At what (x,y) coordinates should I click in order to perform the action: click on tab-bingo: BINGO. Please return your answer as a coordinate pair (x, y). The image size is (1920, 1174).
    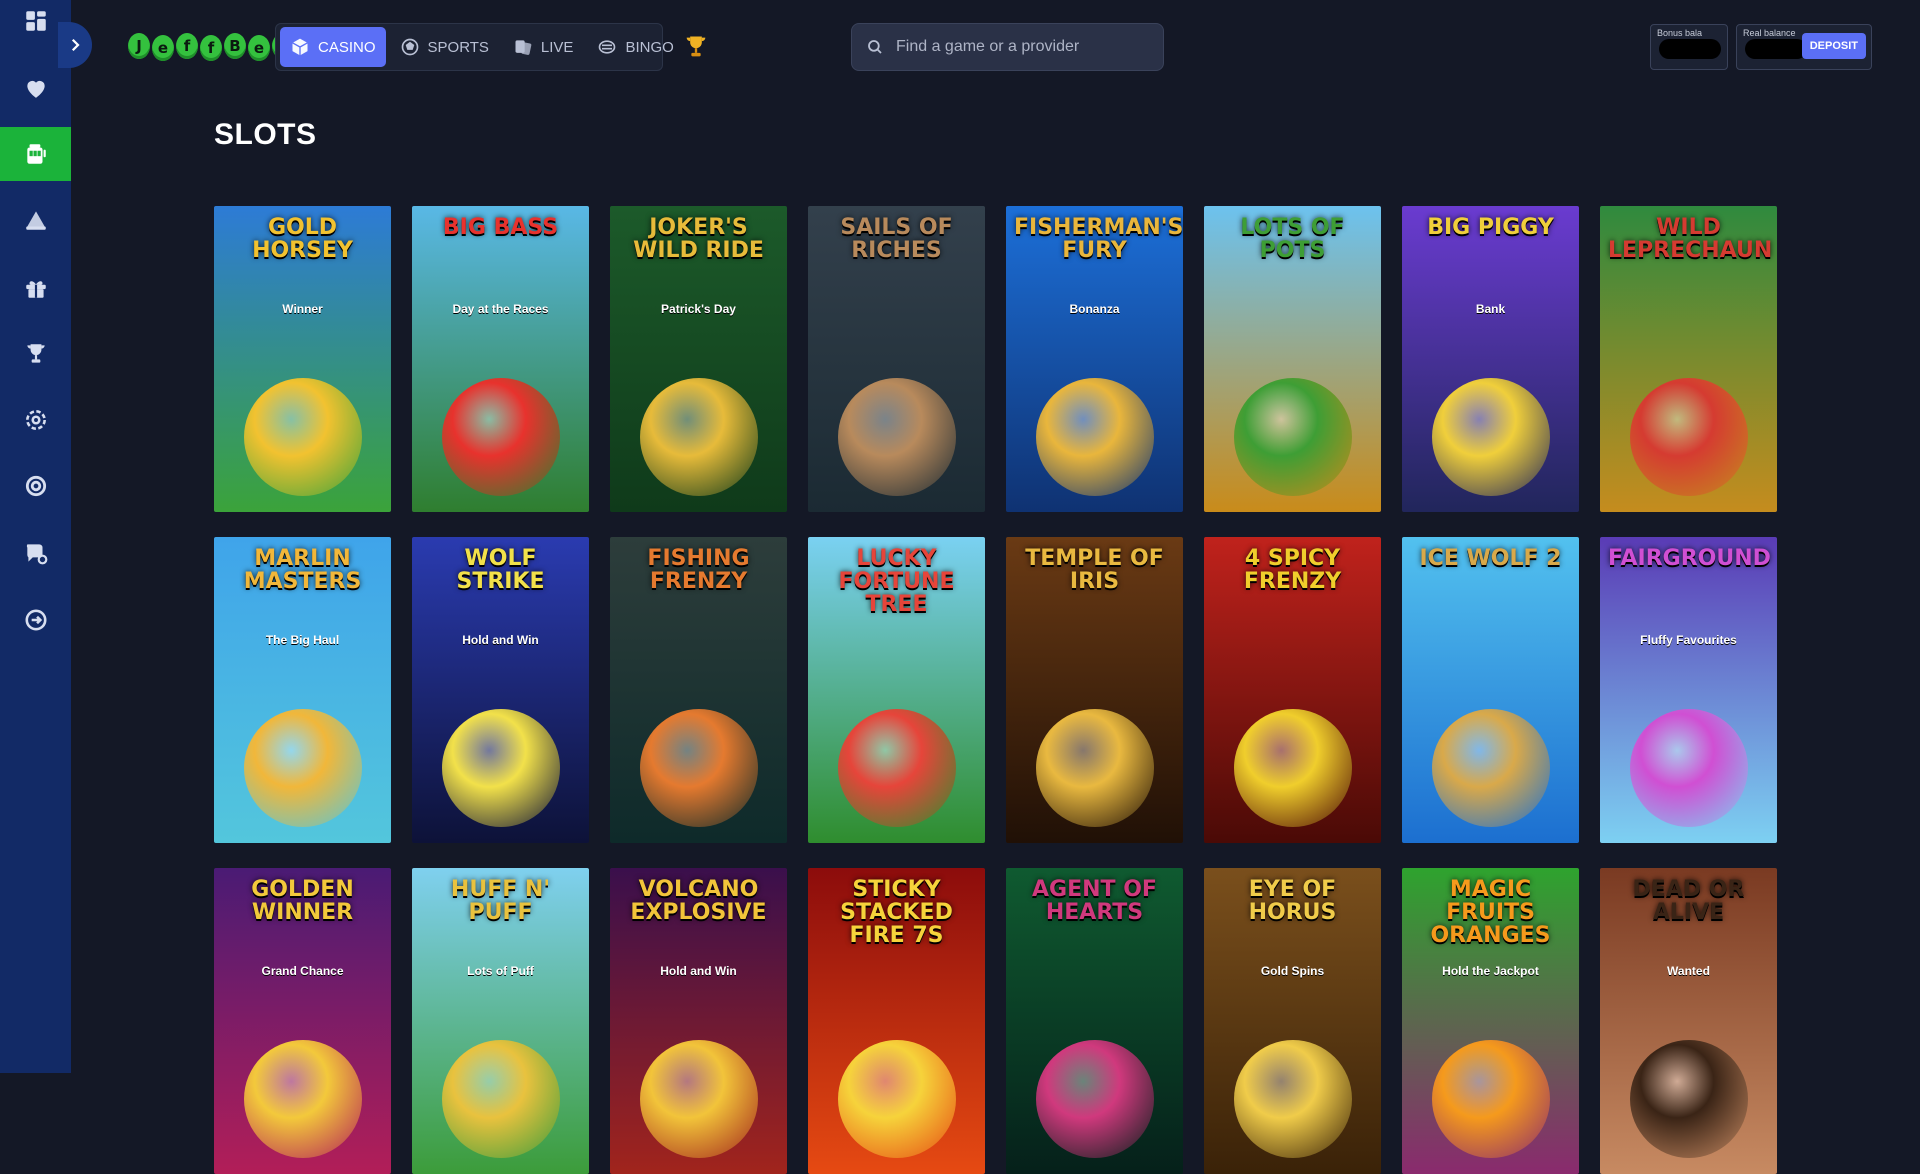
    Looking at the image, I should click on (635, 47).